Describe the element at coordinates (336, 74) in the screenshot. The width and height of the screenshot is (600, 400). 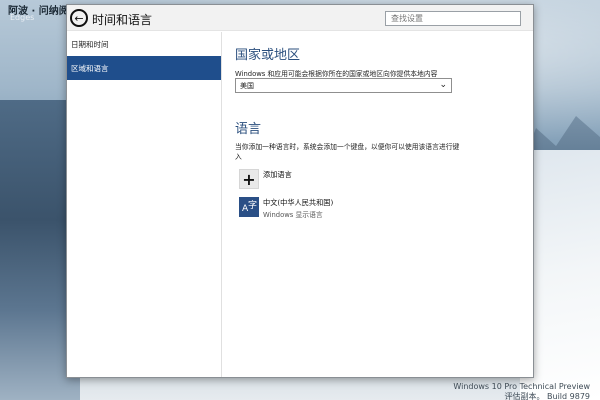
I see `region-description: Windows 和应用可能会根据你所在的国家或地区向你提供本地内容` at that location.